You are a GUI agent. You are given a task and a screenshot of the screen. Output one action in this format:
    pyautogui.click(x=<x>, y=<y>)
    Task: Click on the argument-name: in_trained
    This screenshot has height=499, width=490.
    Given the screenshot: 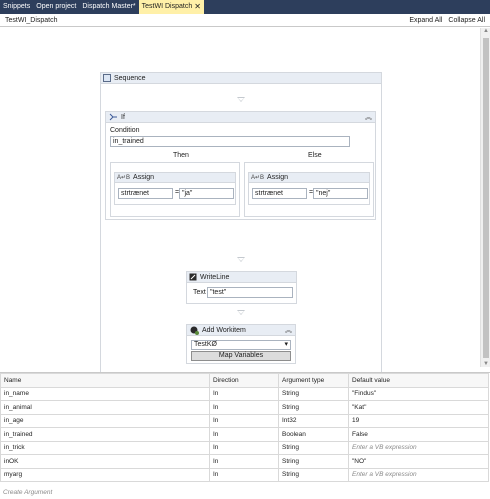 What is the action you would take?
    pyautogui.click(x=105, y=434)
    